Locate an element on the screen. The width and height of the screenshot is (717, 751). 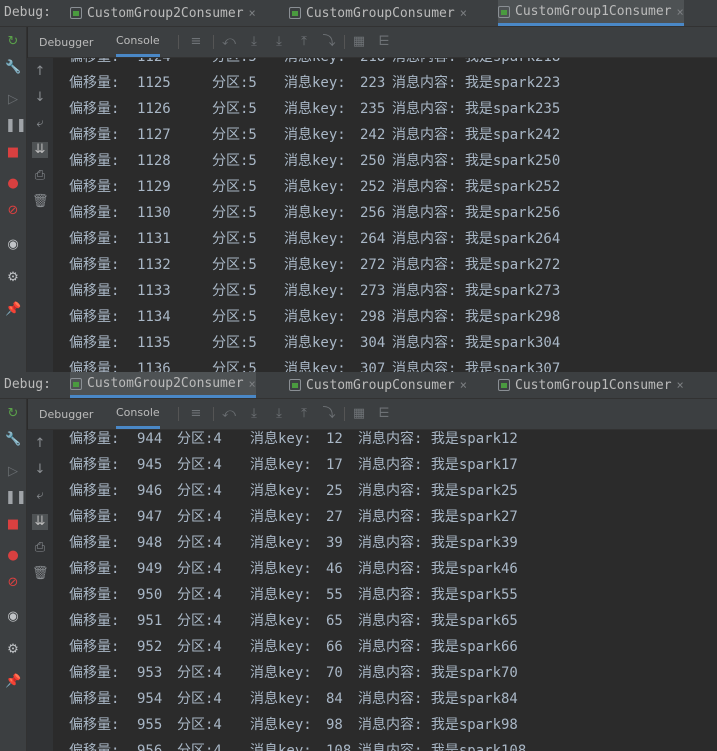
line-offset: 945 is located at coordinates (150, 465).